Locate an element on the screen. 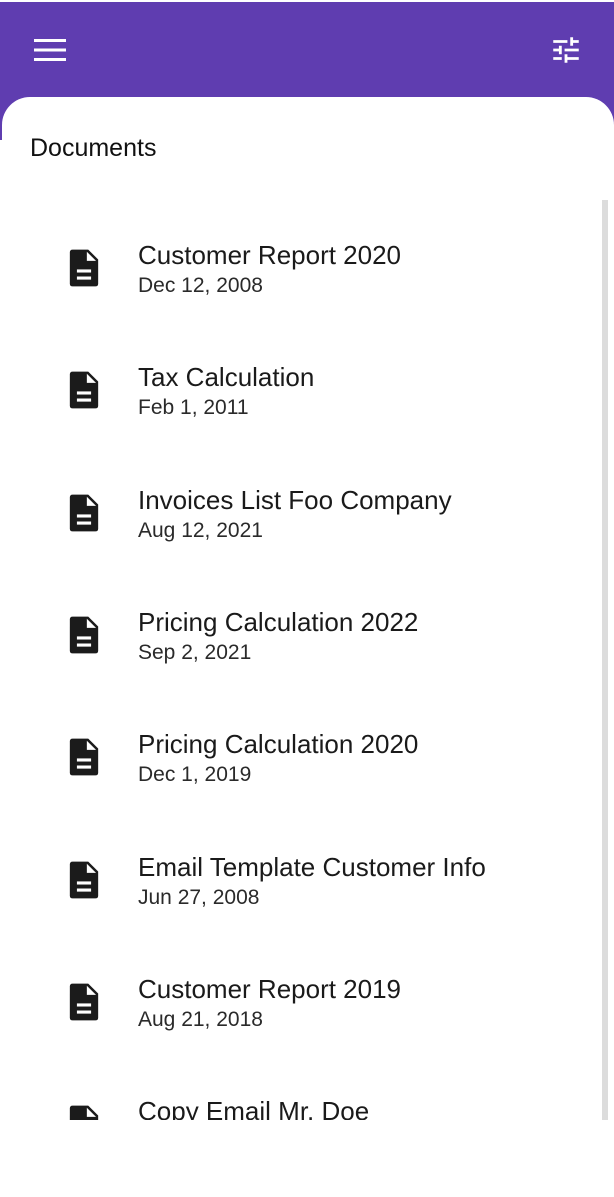  document-name: Invoices List Foo Company is located at coordinates (295, 499).